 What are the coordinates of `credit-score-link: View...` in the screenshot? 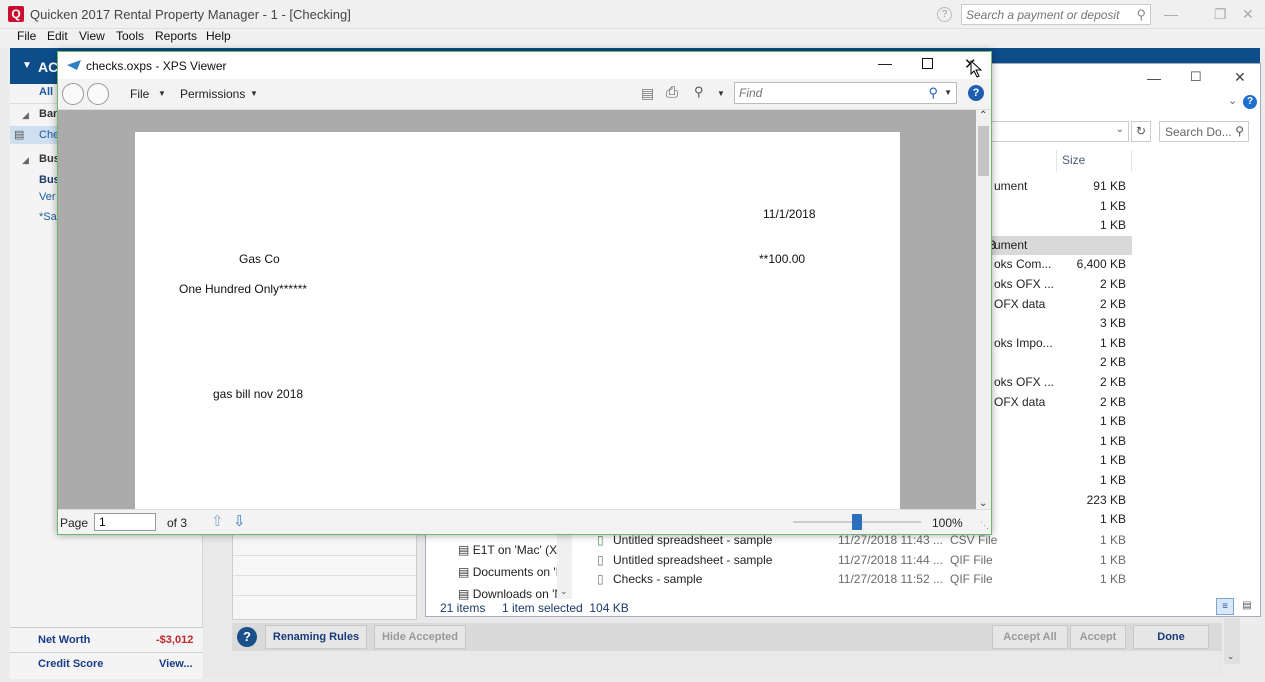 It's located at (176, 664).